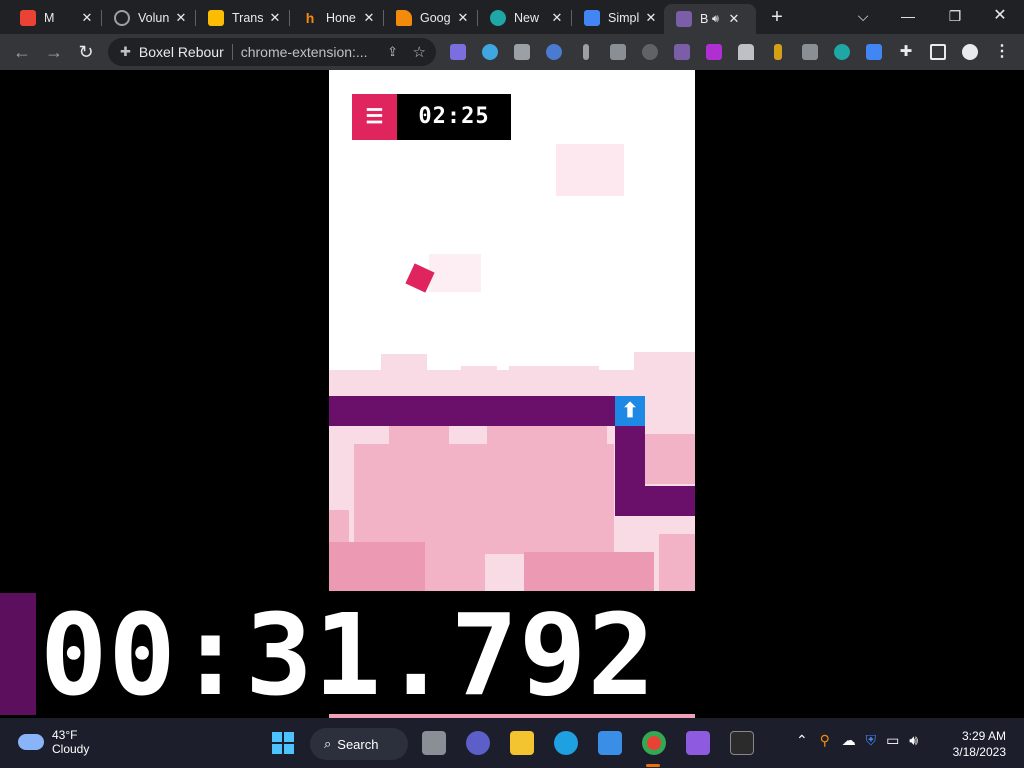  I want to click on cloud-icon, so click(31, 742).